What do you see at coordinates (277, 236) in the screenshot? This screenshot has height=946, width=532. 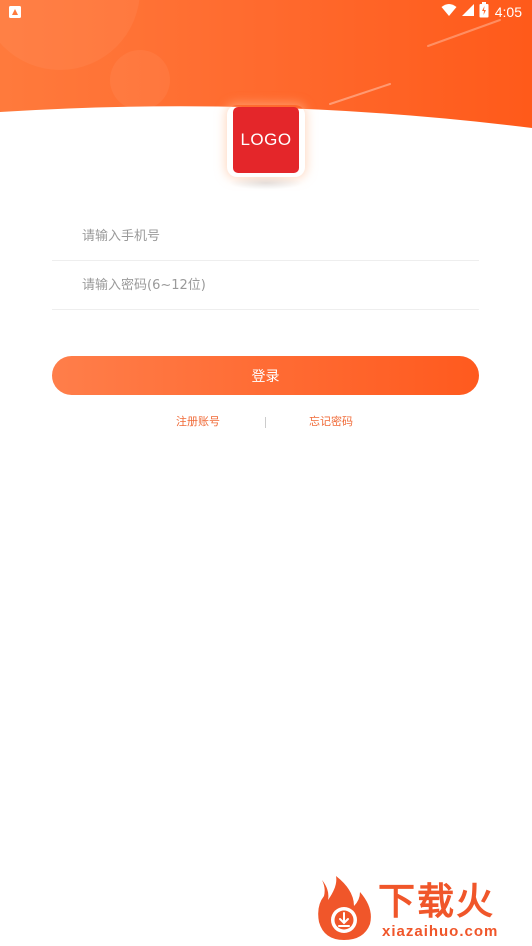 I see `phone-input` at bounding box center [277, 236].